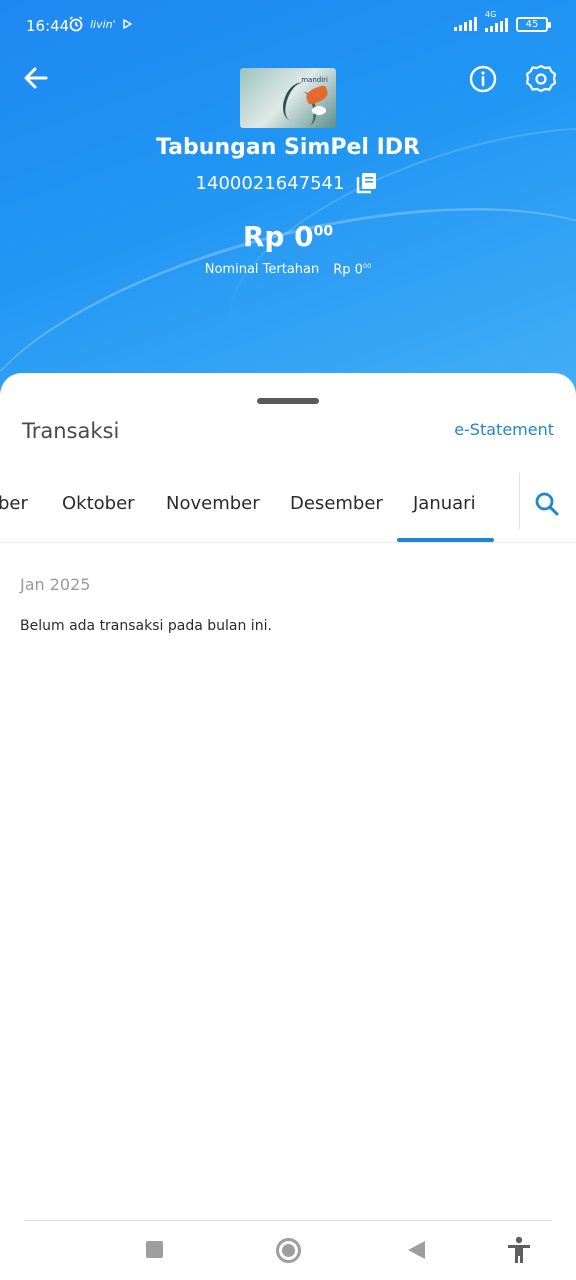 This screenshot has height=1280, width=576. What do you see at coordinates (288, 98) in the screenshot?
I see `account-card-image: mandiri` at bounding box center [288, 98].